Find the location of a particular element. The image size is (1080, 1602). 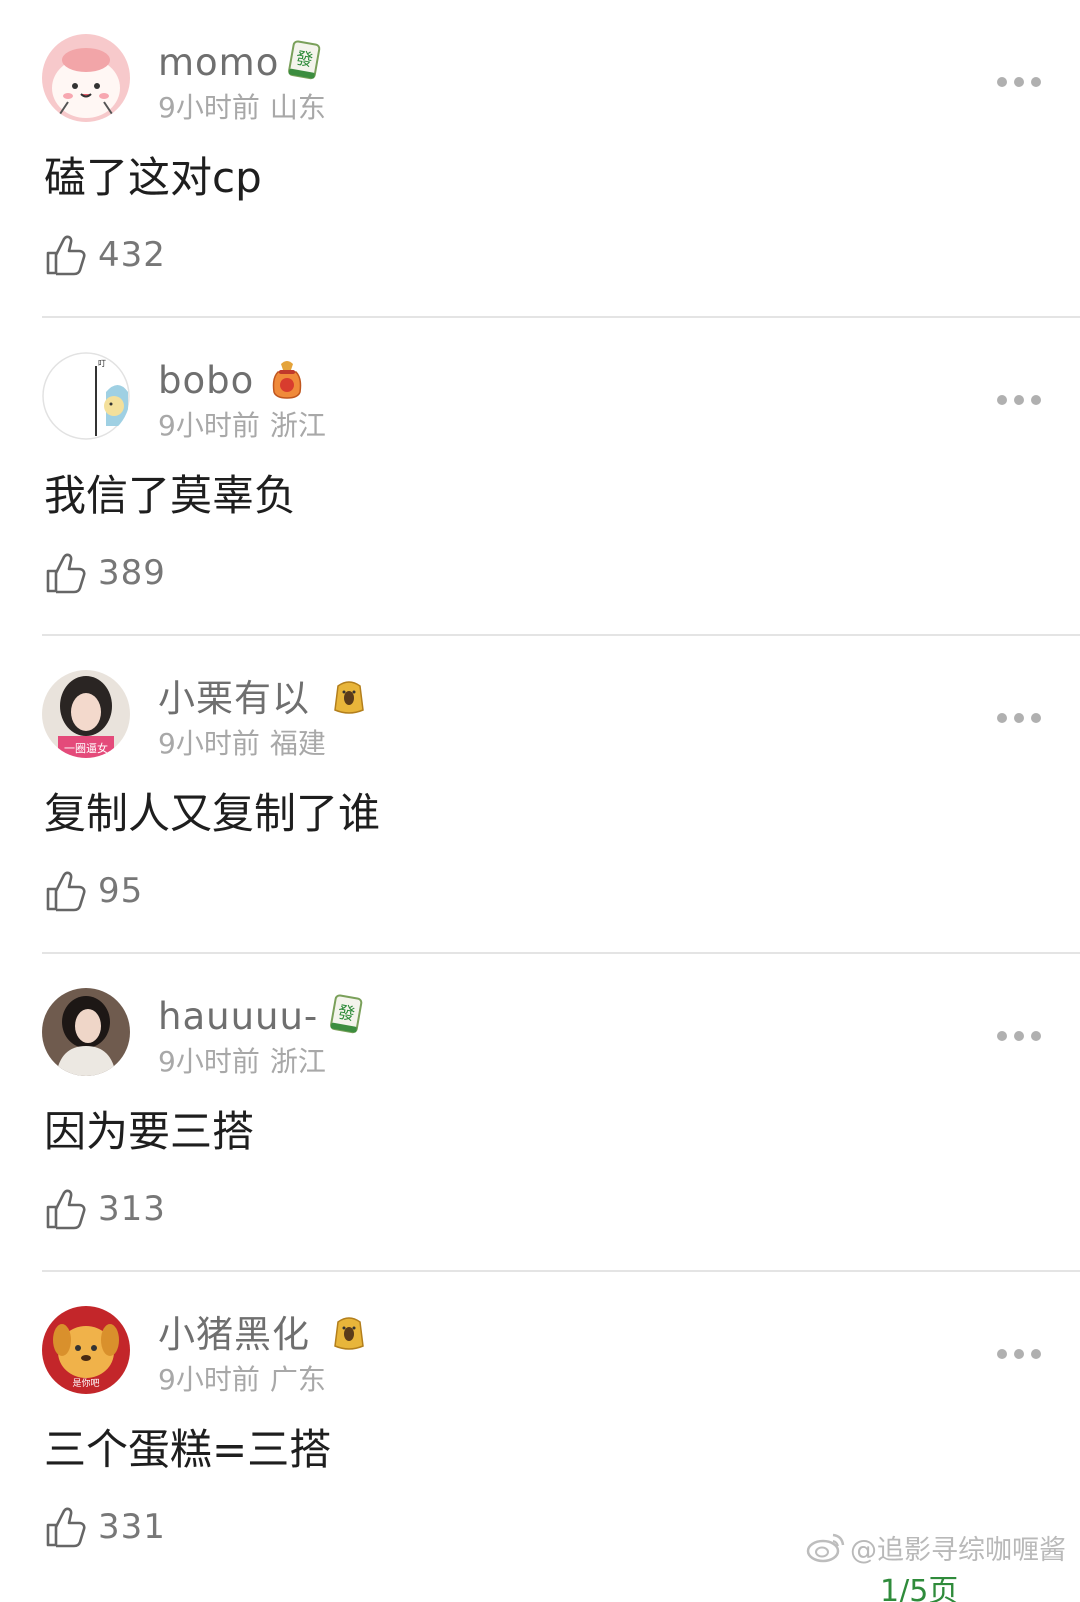

watermark-text: @追影寻综咖喱酱 is located at coordinates (958, 1550).